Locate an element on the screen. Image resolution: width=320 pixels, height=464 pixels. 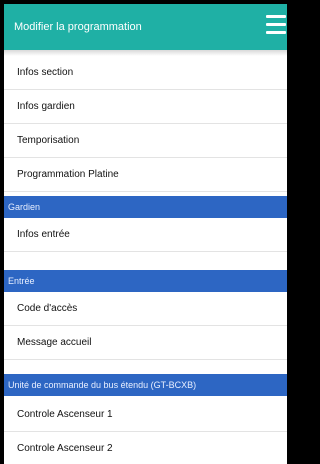
page-title: Modifier la programmation is located at coordinates (78, 27).